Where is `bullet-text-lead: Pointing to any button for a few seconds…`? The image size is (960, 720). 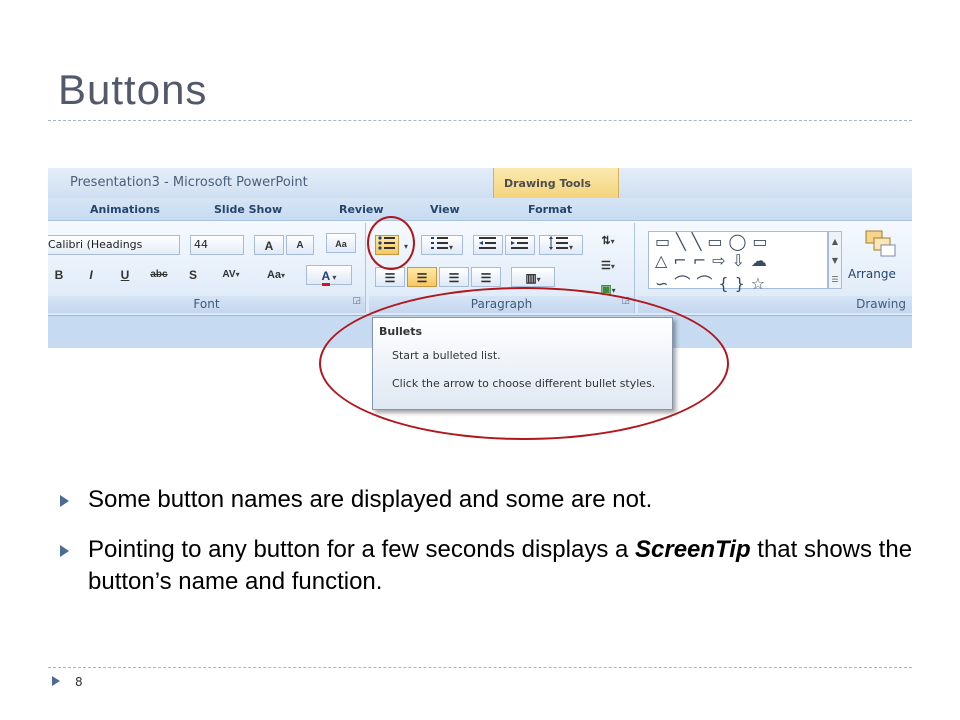
bullet-text-lead: Pointing to any button for a few seconds… is located at coordinates (361, 549).